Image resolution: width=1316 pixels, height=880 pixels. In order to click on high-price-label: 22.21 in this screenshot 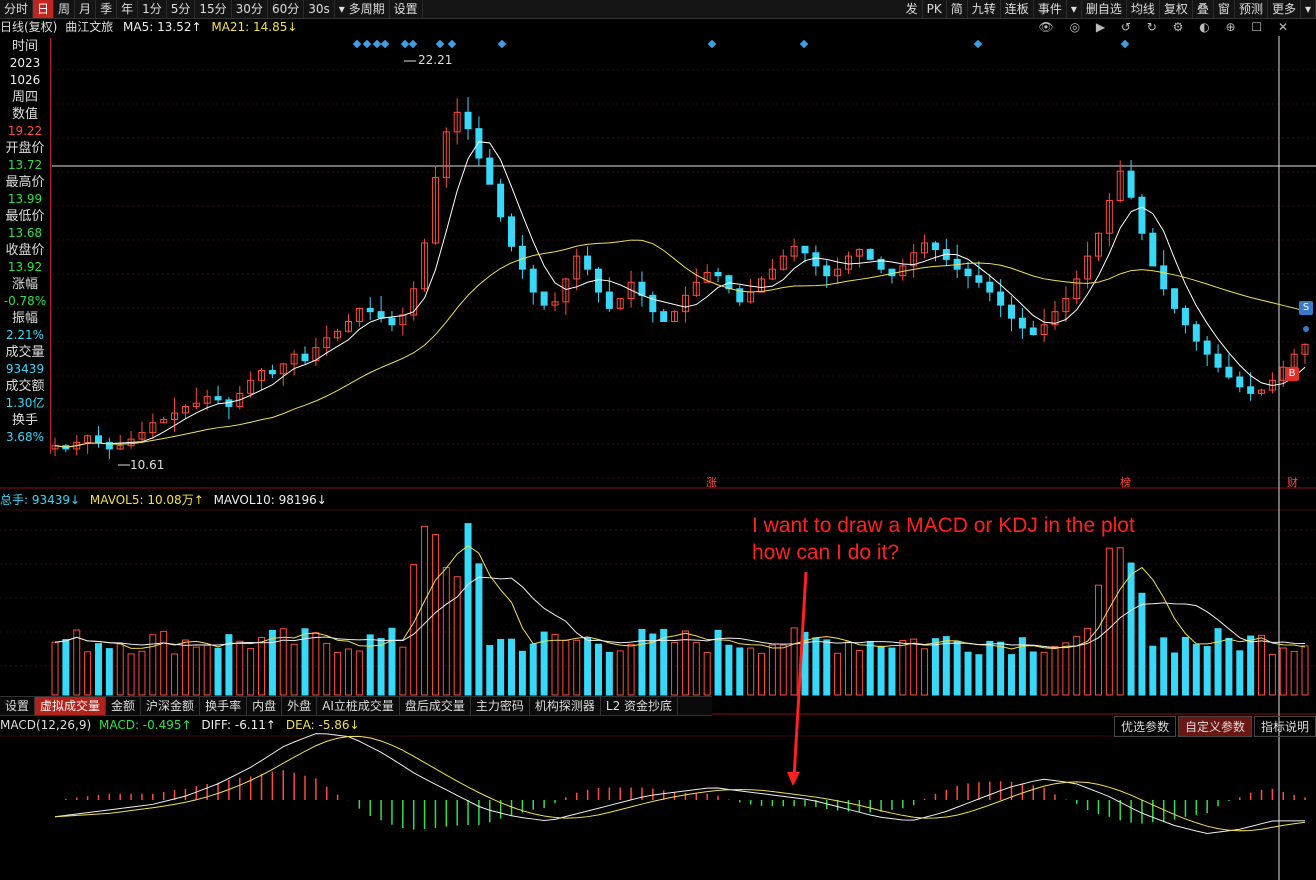, I will do `click(435, 60)`.